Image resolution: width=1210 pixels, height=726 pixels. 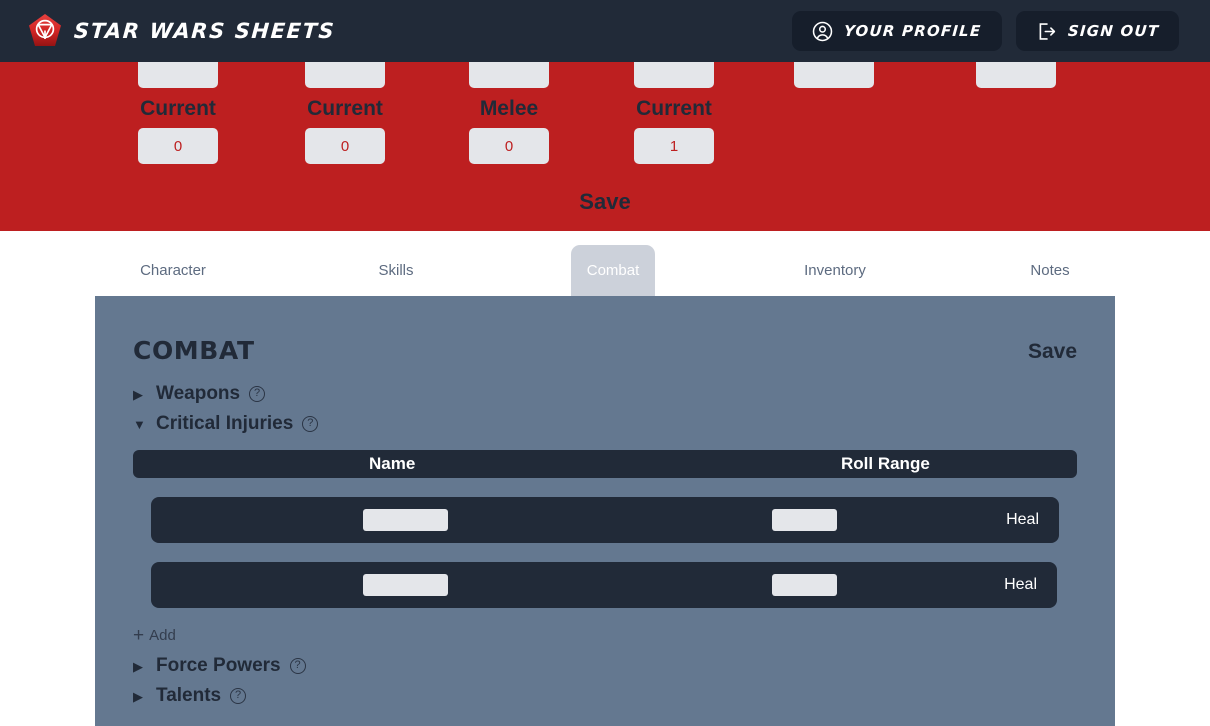 I want to click on stat-label-3: Current, so click(x=674, y=108).